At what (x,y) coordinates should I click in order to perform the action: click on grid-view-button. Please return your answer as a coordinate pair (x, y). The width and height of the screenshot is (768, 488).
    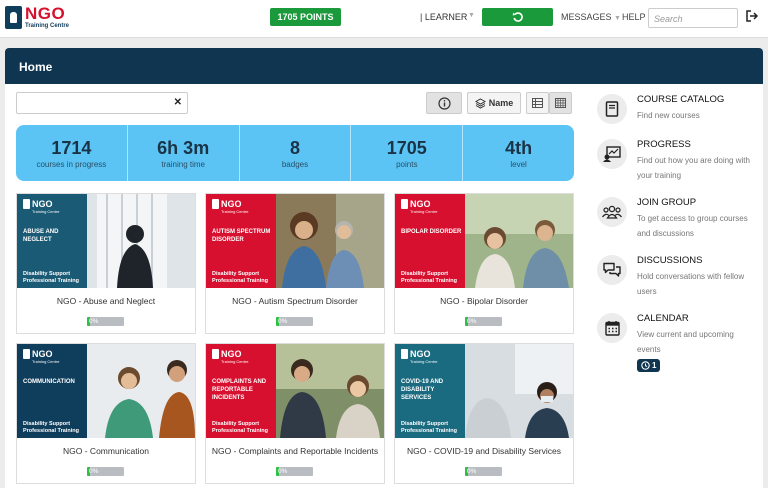
    Looking at the image, I should click on (560, 103).